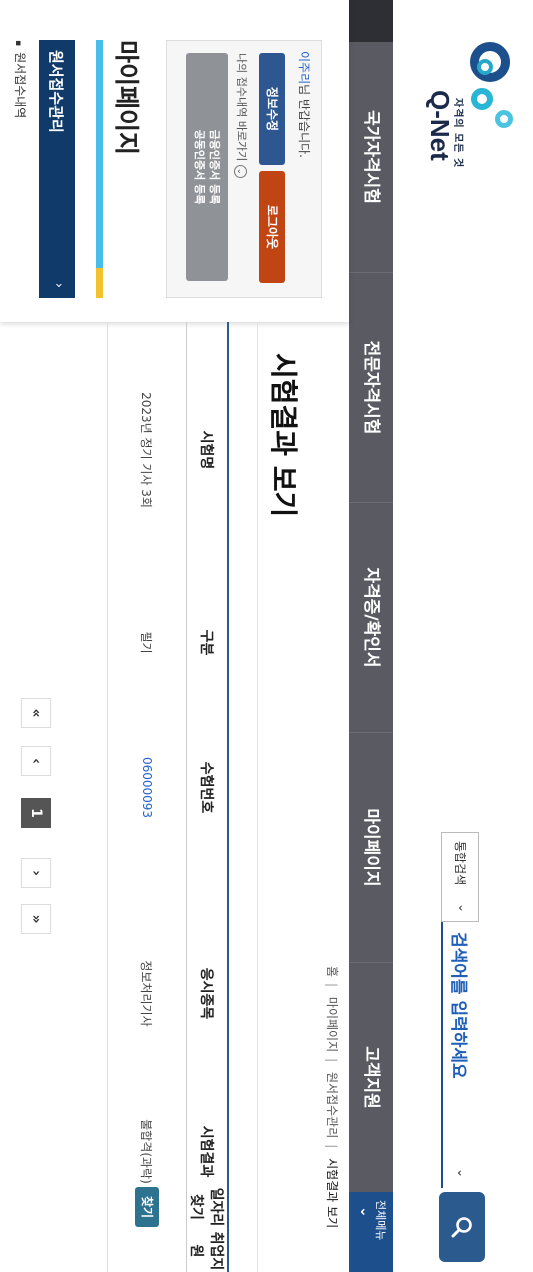  Describe the element at coordinates (490, 62) in the screenshot. I see `logo-q-icon` at that location.